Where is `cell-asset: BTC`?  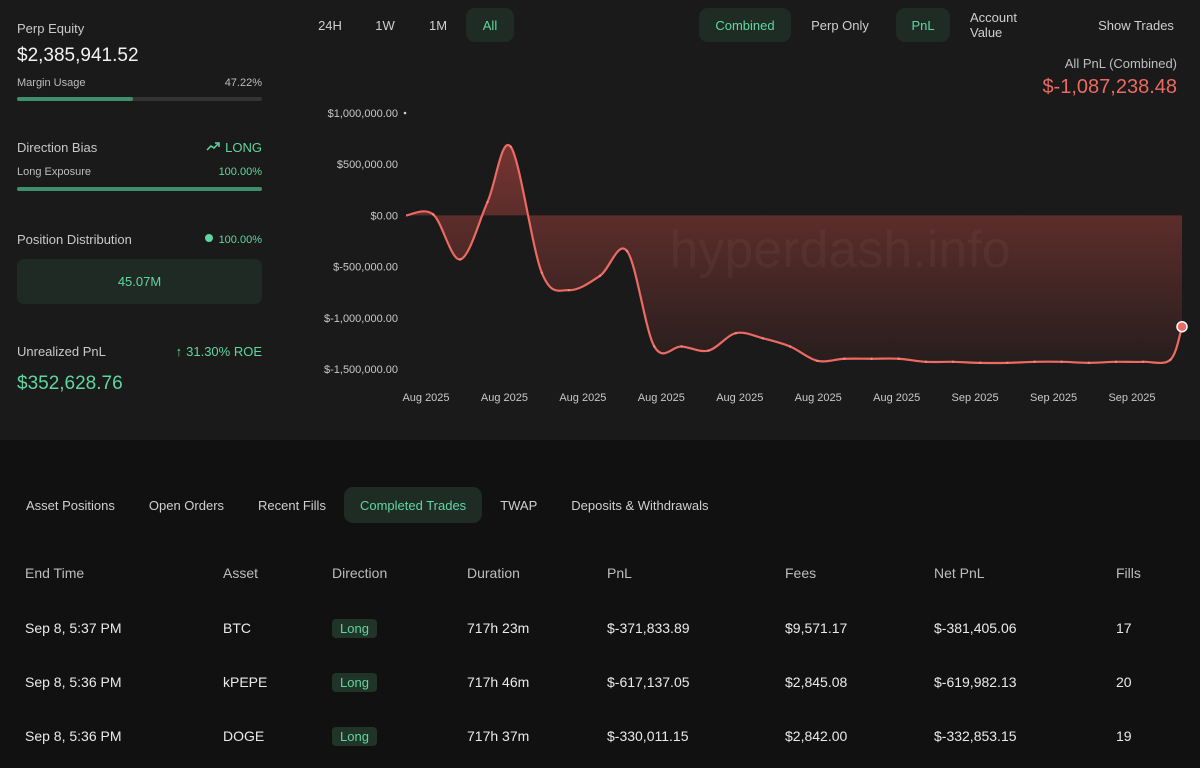
cell-asset: BTC is located at coordinates (237, 628).